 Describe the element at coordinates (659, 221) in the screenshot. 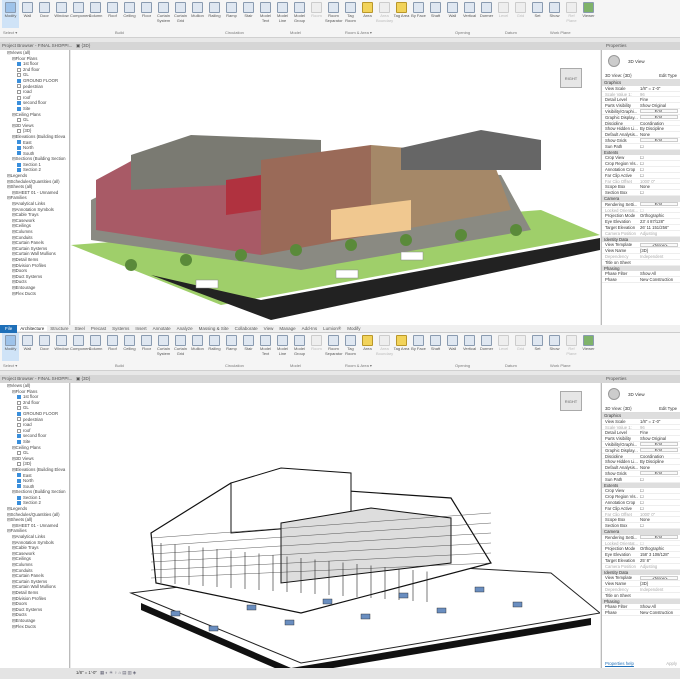

I see `property-value: 23' 4 87/128"` at that location.